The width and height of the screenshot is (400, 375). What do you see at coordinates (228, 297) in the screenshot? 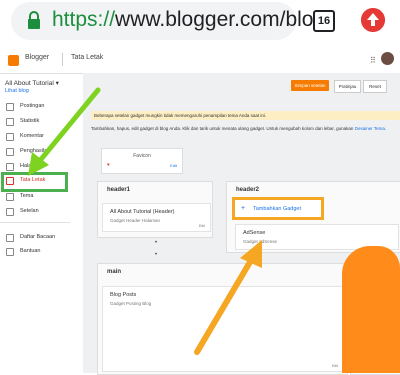
I see `orange-arrow` at bounding box center [228, 297].